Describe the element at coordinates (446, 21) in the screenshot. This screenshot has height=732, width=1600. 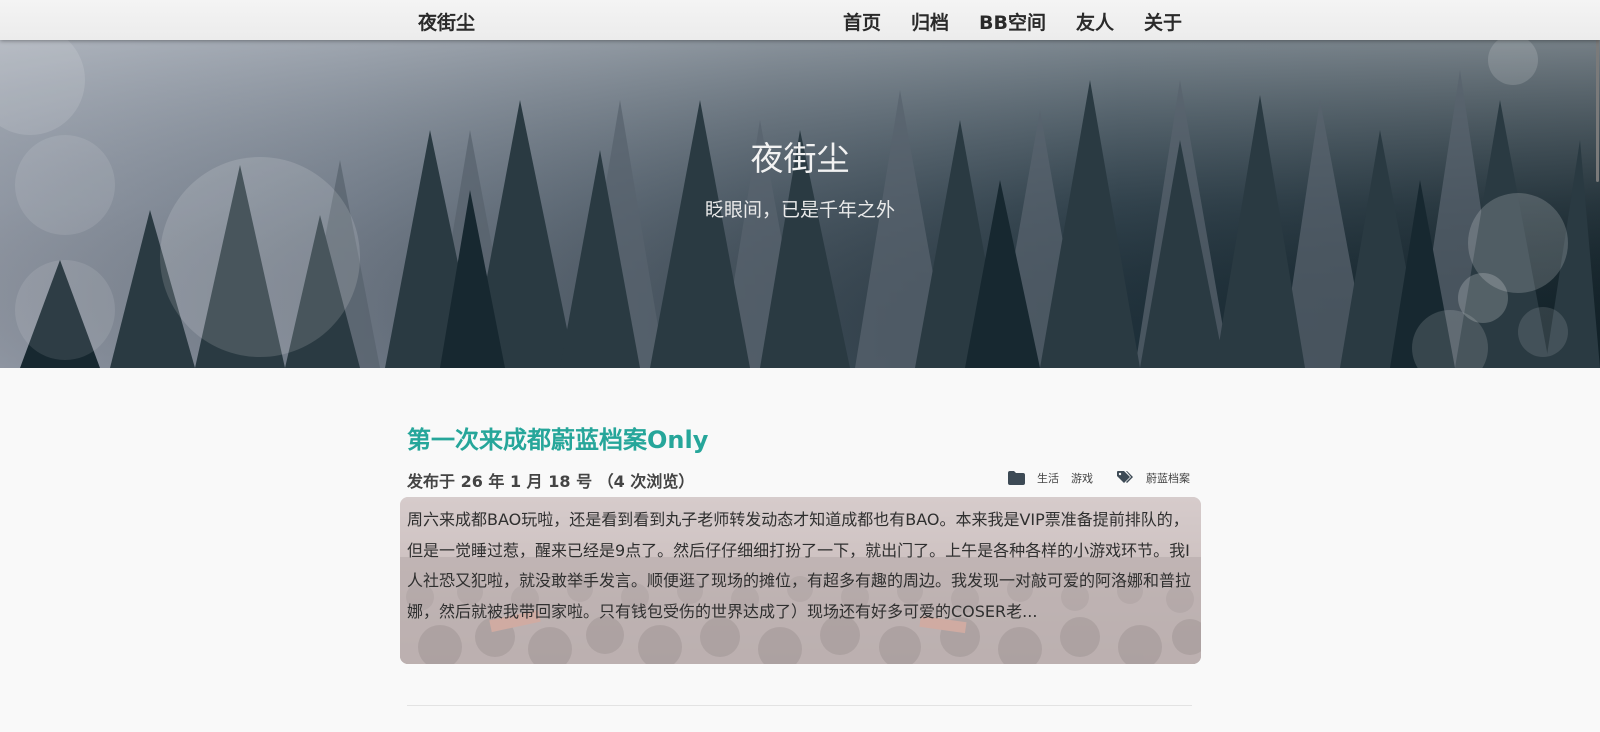
I see `site-brand: 夜街尘` at that location.